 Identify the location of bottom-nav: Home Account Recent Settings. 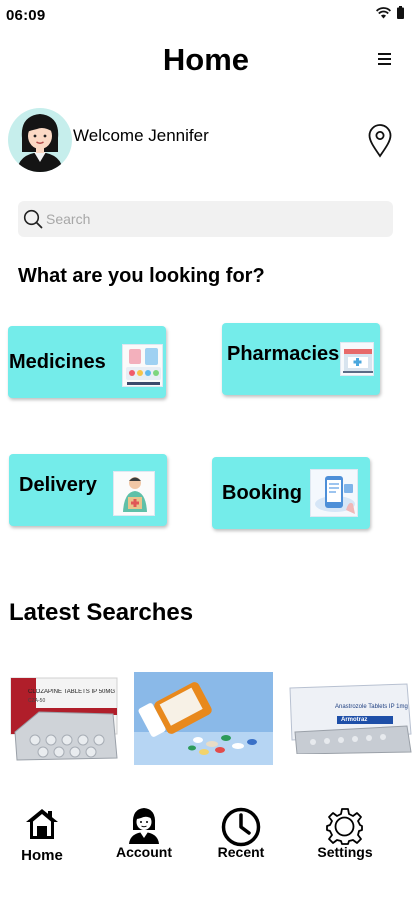
(206, 840).